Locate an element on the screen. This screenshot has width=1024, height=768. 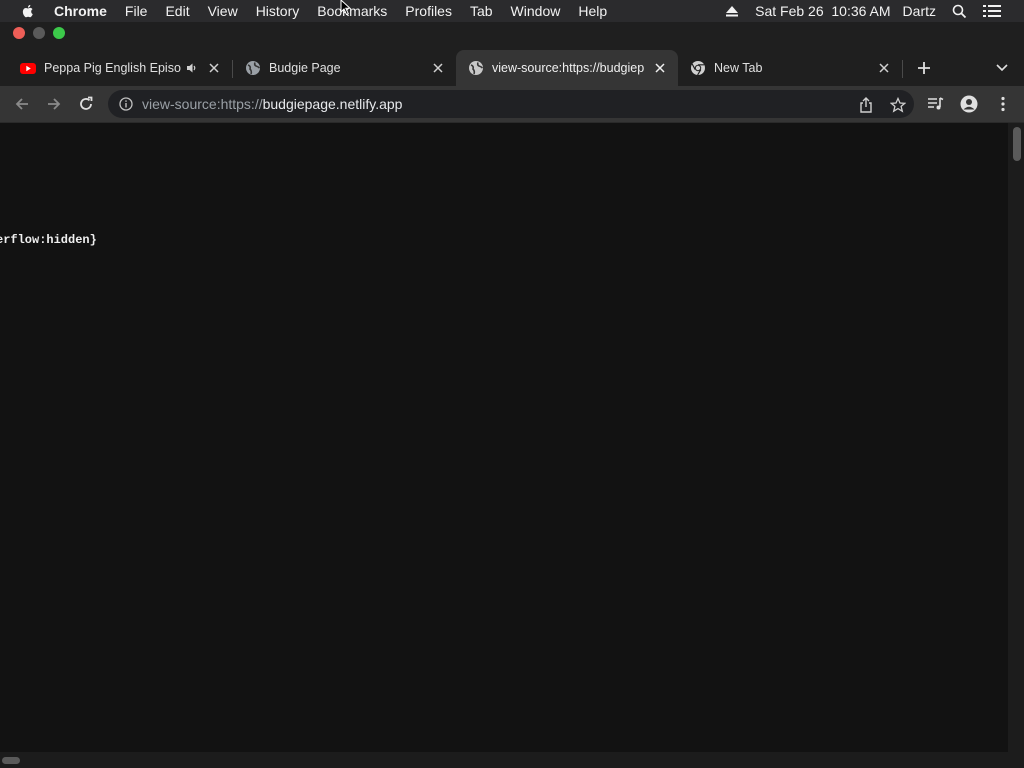
avatar-icon is located at coordinates (969, 104).